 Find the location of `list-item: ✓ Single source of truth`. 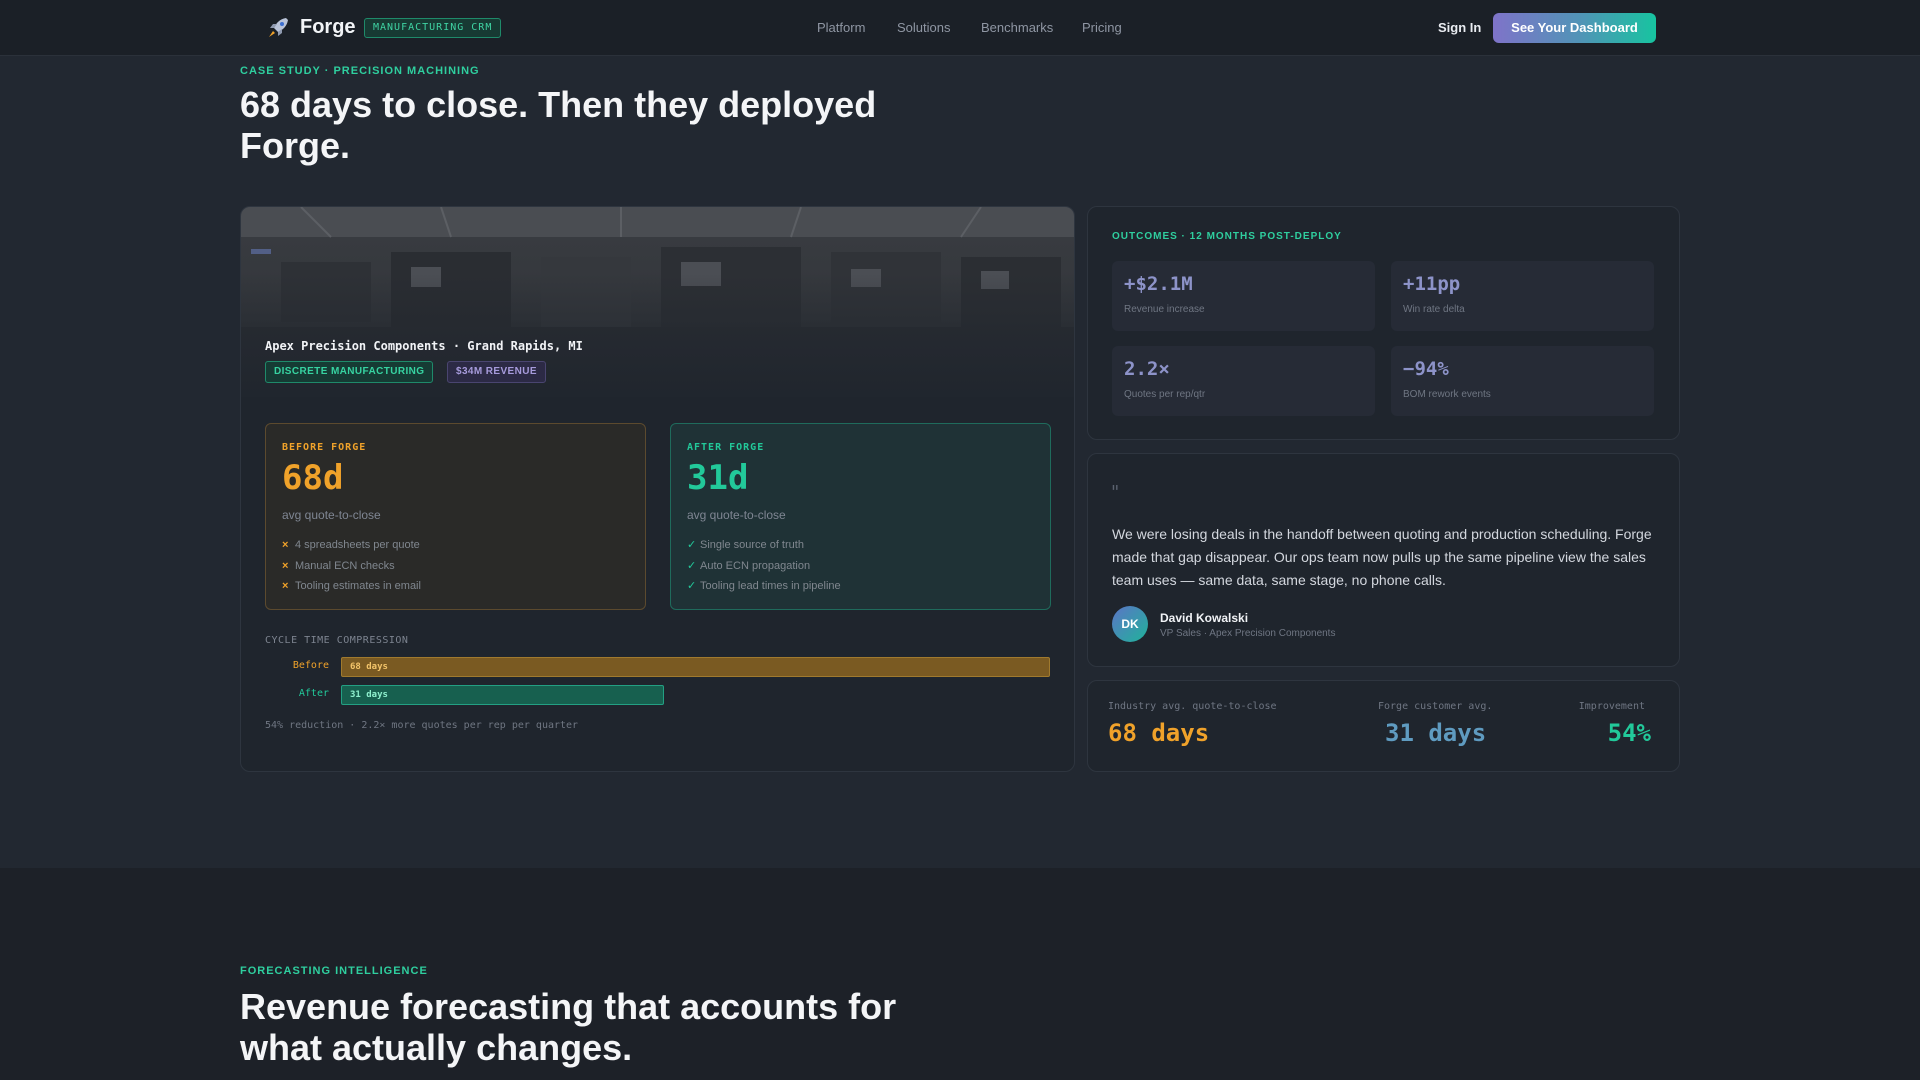

list-item: ✓ Single source of truth is located at coordinates (764, 545).